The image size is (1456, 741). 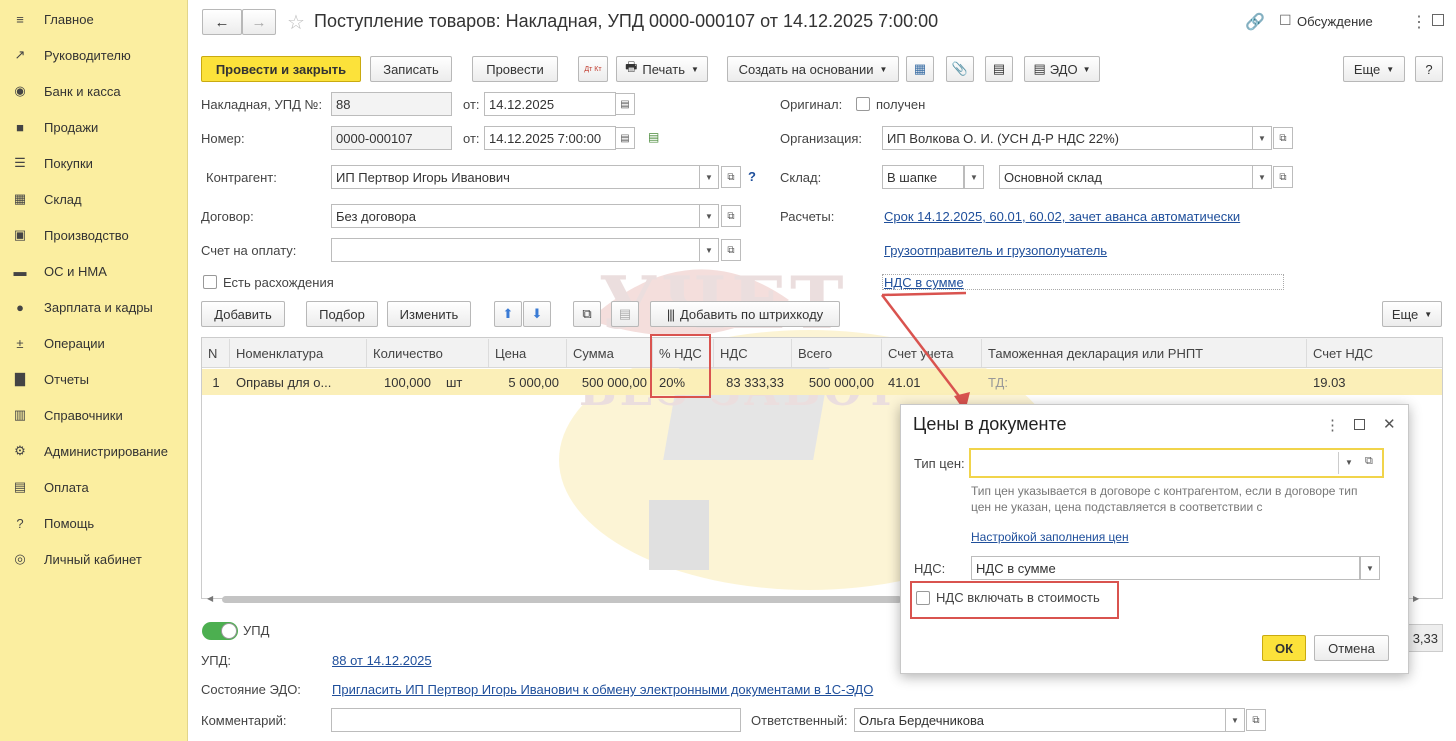 I want to click on number-field: 0000-000107, so click(x=391, y=138).